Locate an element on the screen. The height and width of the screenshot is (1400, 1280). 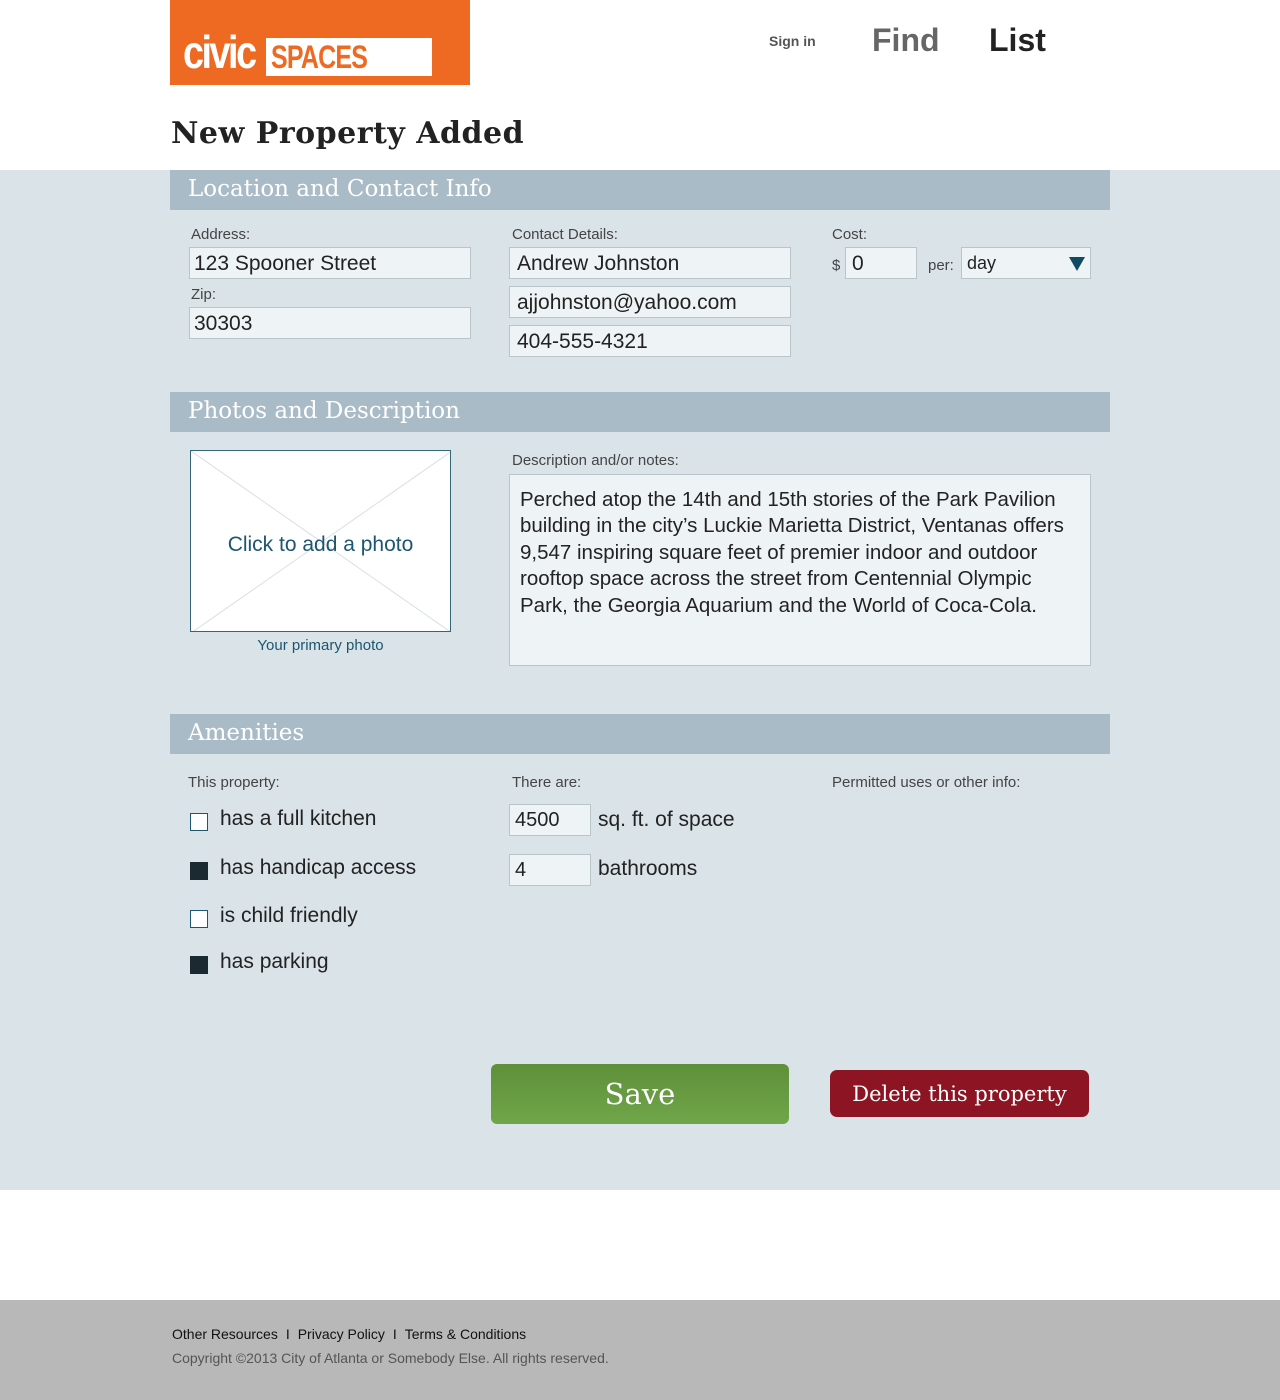
footer-link-terms: Terms & Conditions is located at coordinates (465, 1334).